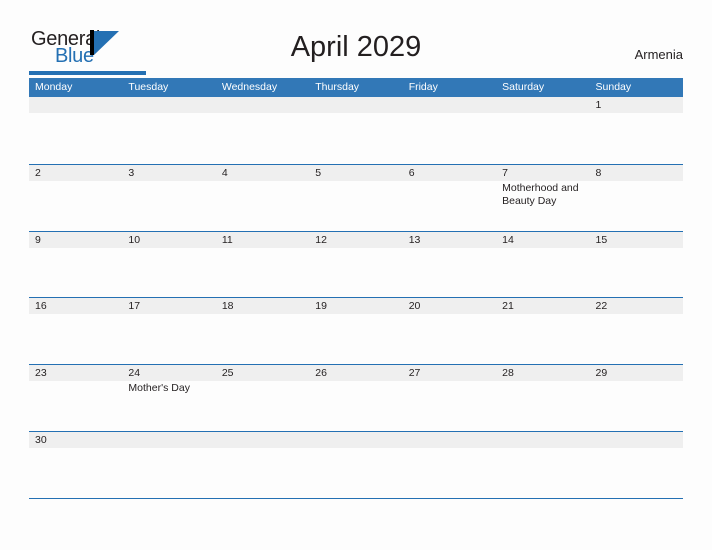 Image resolution: width=712 pixels, height=550 pixels. What do you see at coordinates (356, 47) in the screenshot?
I see `page-title: April 2029` at bounding box center [356, 47].